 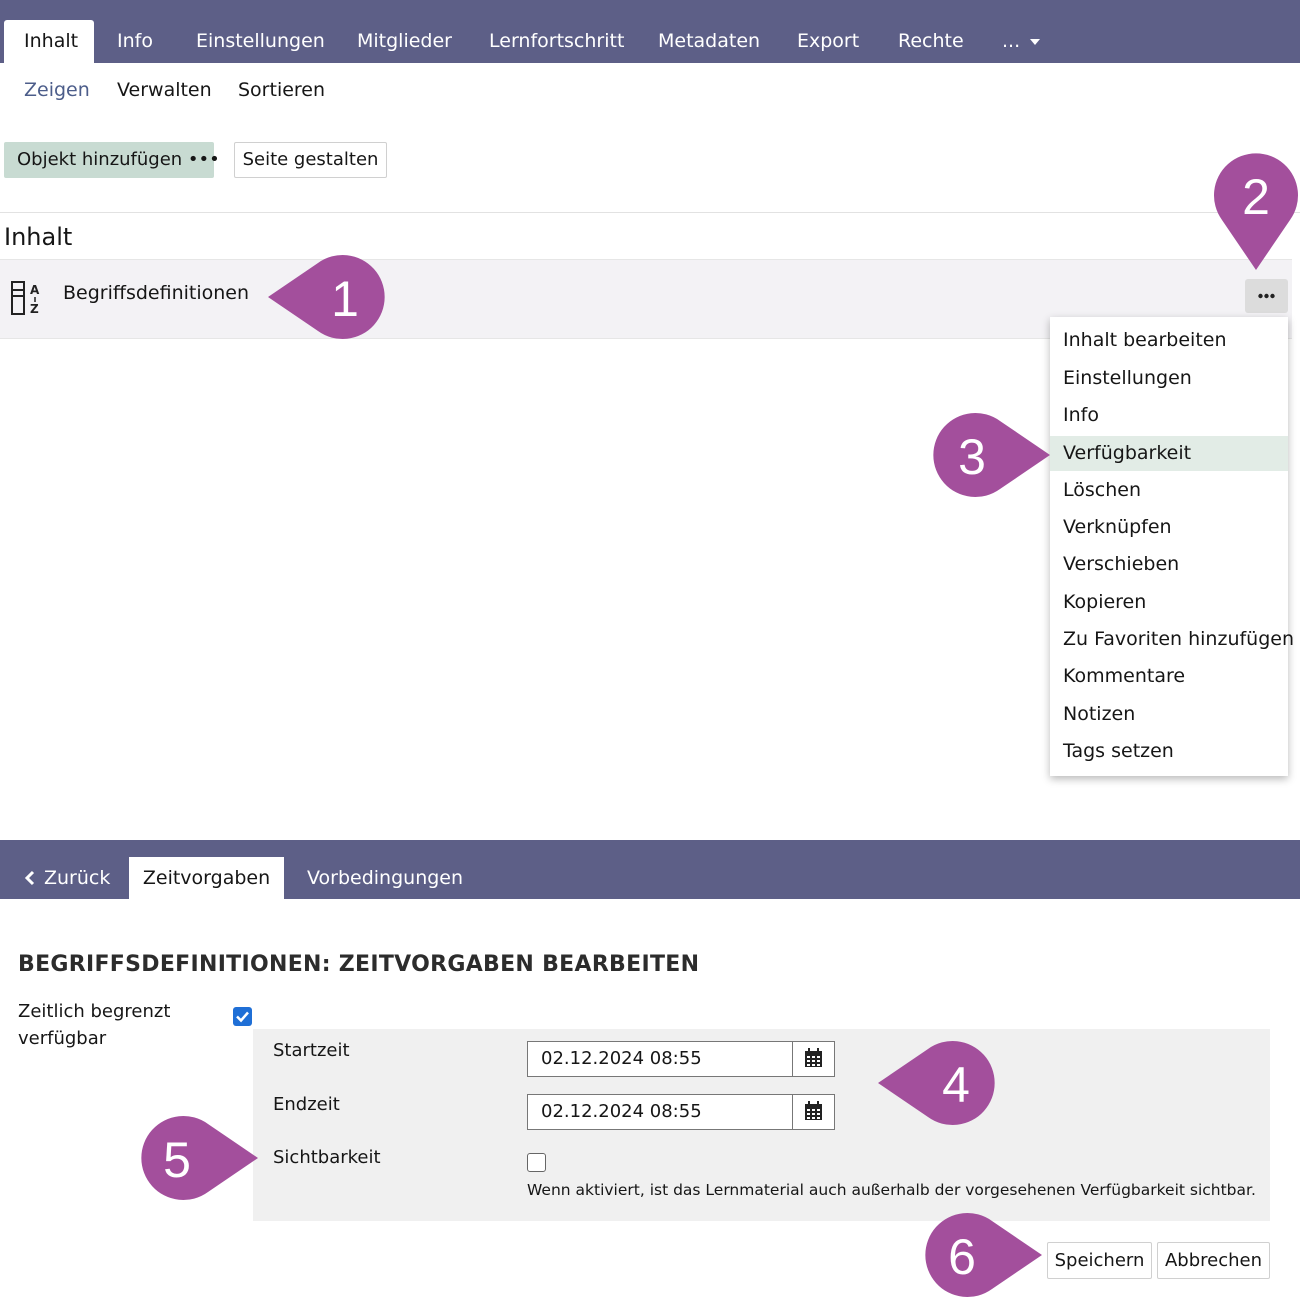 What do you see at coordinates (385, 878) in the screenshot?
I see `tab-preconditions: Vorbedingungen` at bounding box center [385, 878].